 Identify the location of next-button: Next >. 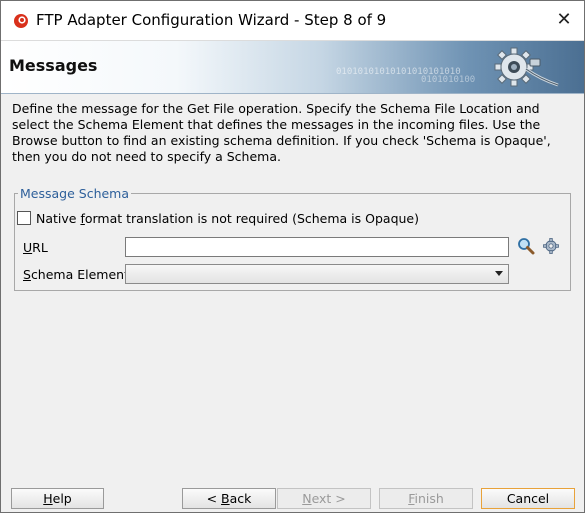
(324, 498).